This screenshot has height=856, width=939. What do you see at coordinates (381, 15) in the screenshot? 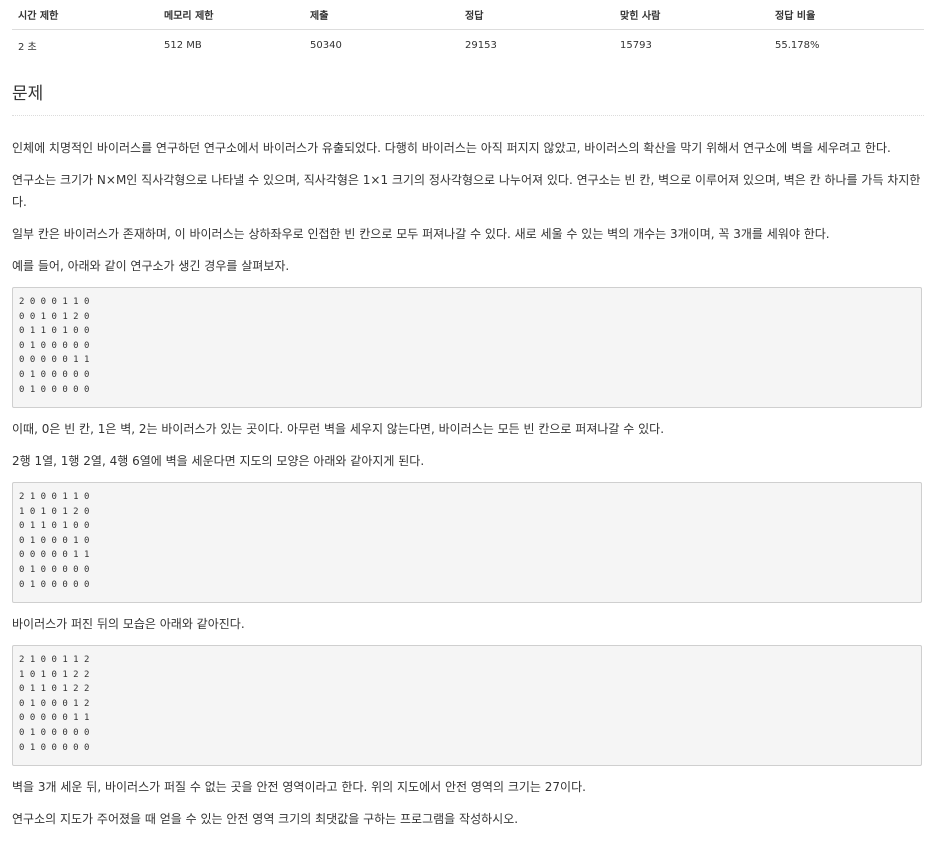
I see `submissions-header: 제출` at bounding box center [381, 15].